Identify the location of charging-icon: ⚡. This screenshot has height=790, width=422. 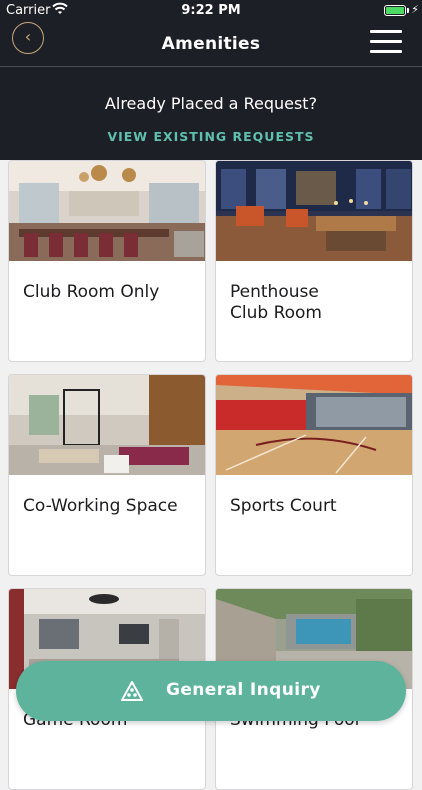
(415, 9).